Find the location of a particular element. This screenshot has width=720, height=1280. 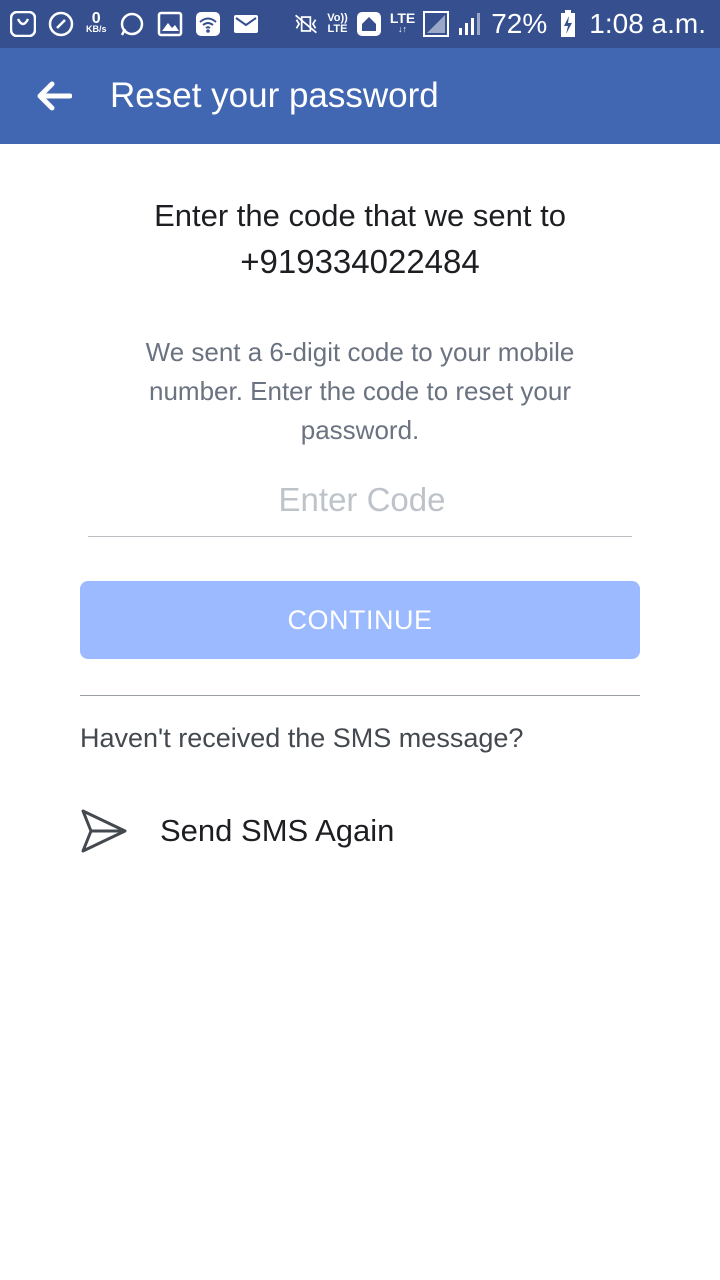

wifi-hotspot-icon is located at coordinates (208, 24).